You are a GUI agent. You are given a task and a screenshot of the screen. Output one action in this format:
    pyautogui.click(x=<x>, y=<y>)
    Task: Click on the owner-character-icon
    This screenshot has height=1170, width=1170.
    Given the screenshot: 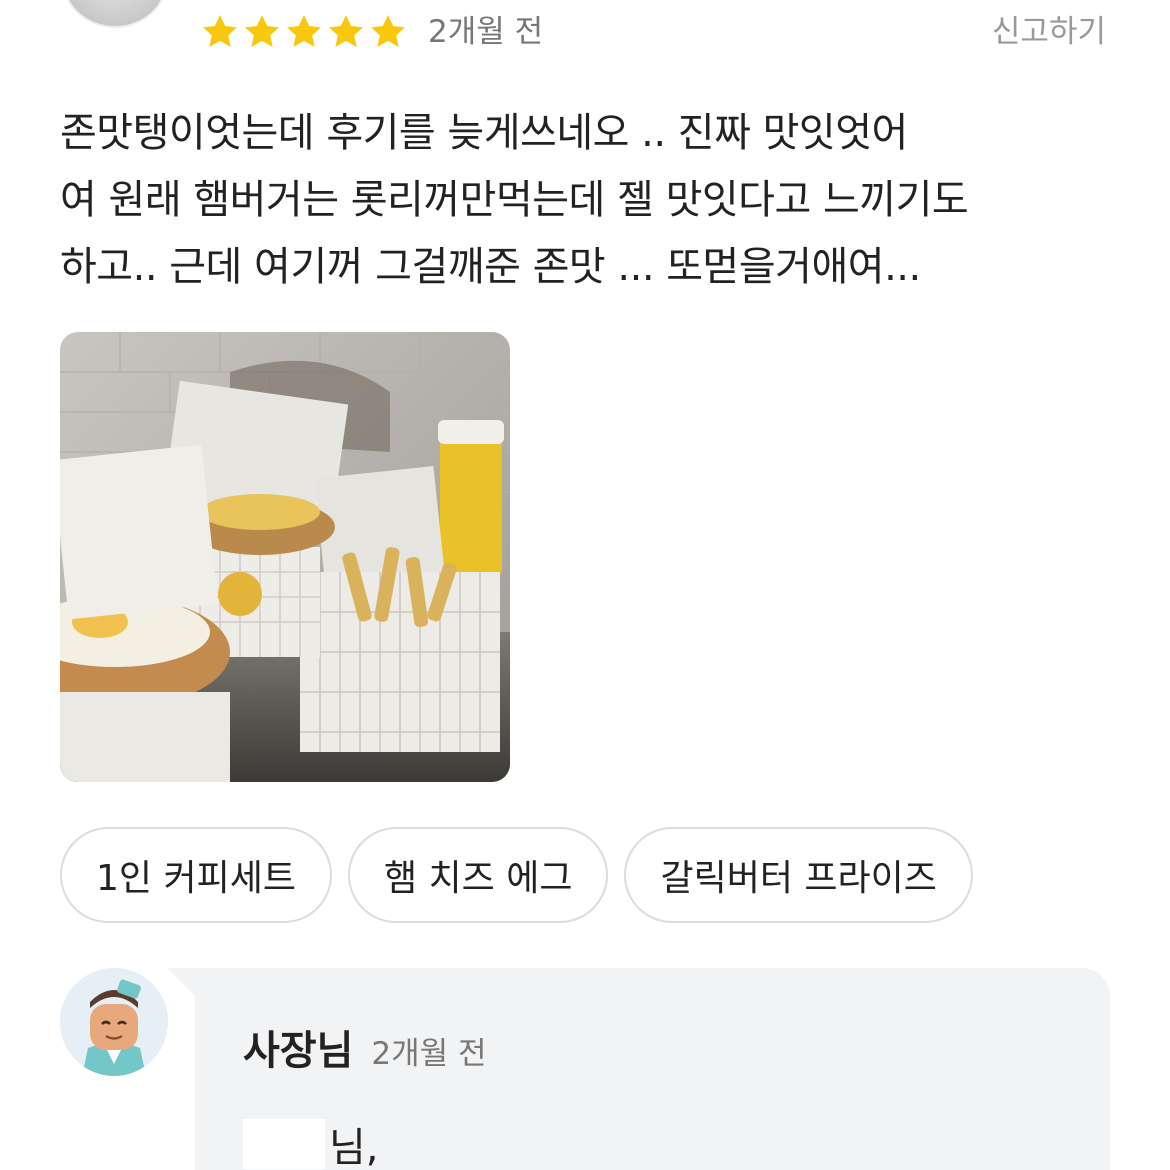 What is the action you would take?
    pyautogui.click(x=114, y=1022)
    